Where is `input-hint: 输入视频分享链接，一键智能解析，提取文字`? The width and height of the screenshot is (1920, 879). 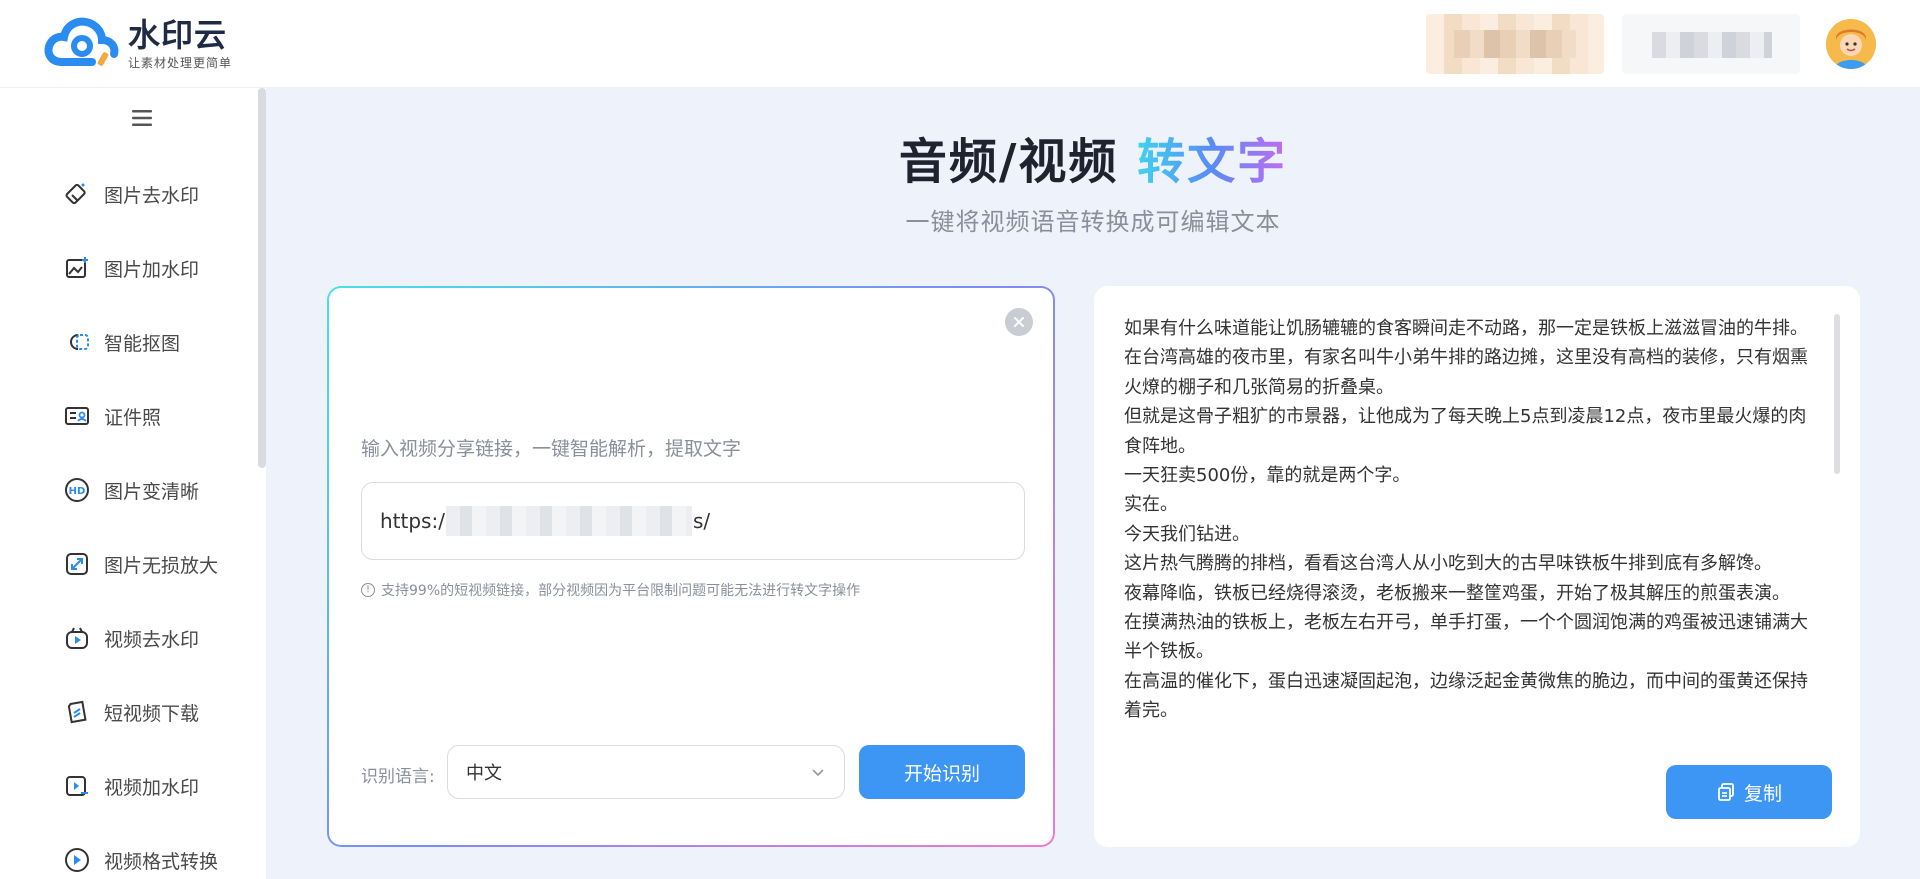
input-hint: 输入视频分享链接，一键智能解析，提取文字 is located at coordinates (551, 449).